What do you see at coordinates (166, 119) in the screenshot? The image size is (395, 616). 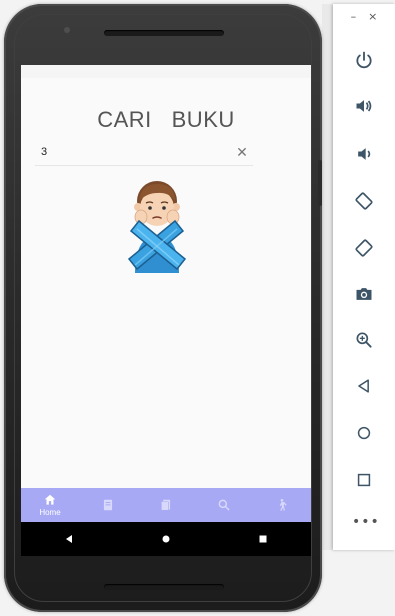 I see `page-title: CARI BUKU` at bounding box center [166, 119].